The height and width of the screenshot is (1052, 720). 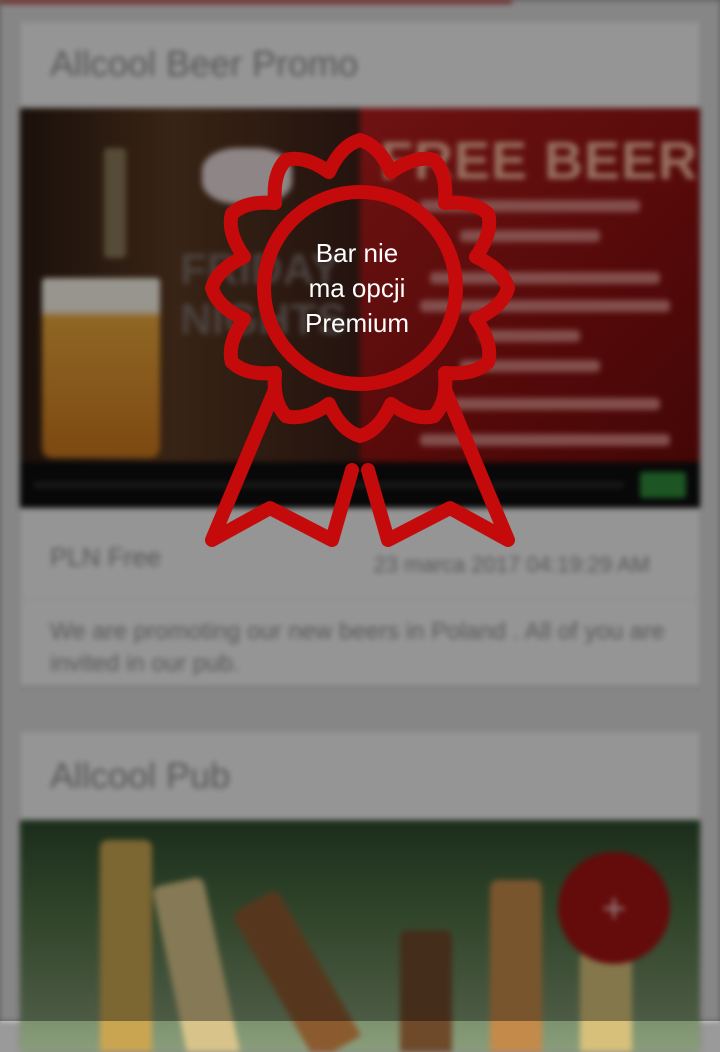 I want to click on premium-badge-line2: ma opcji, so click(x=357, y=288).